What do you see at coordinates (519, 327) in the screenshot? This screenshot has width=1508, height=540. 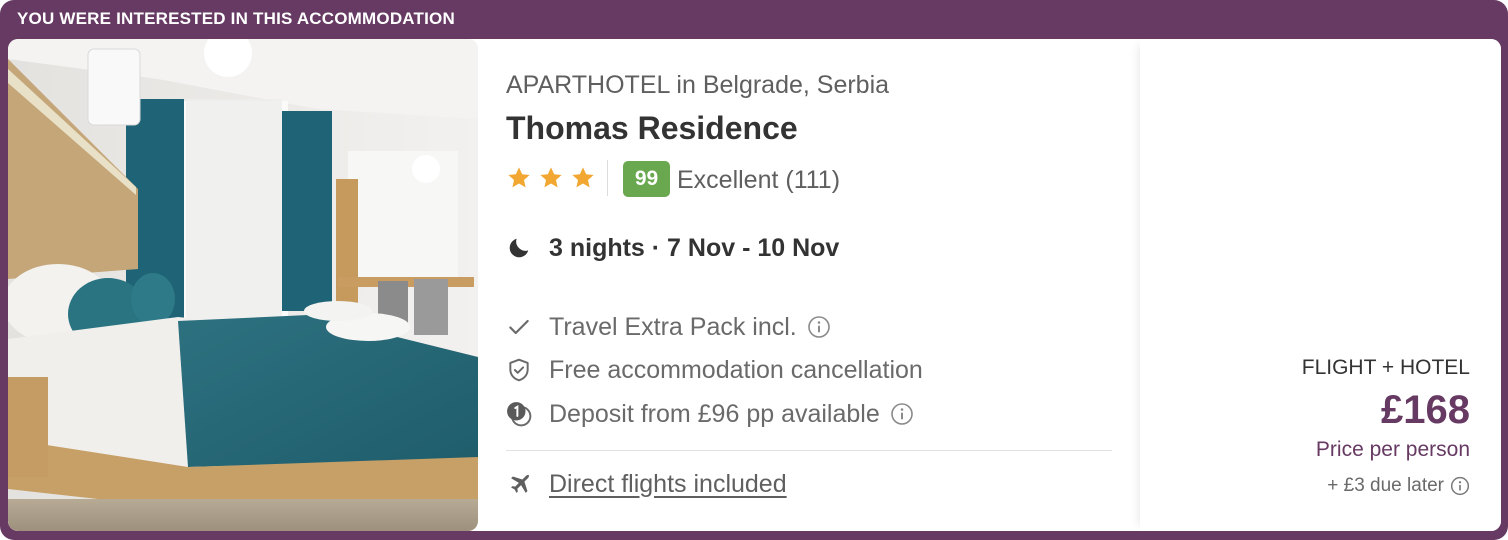 I see `check-icon` at bounding box center [519, 327].